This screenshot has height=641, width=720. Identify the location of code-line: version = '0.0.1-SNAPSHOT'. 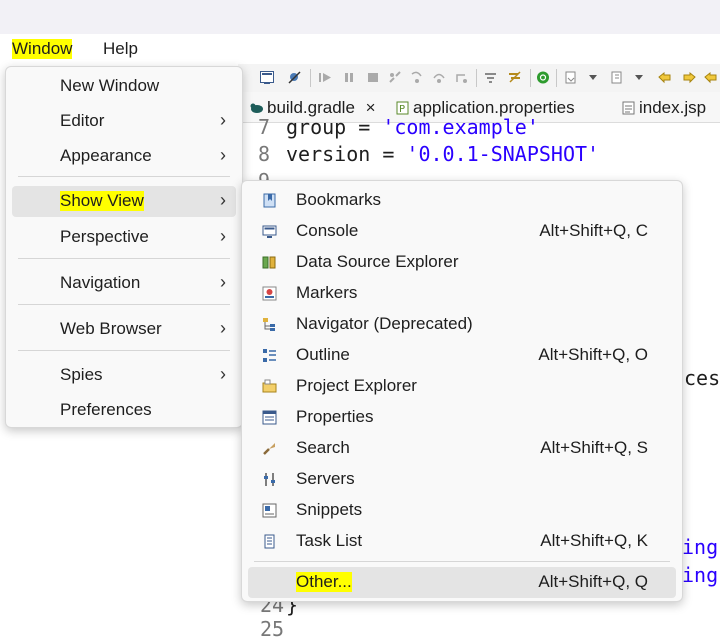
(443, 154).